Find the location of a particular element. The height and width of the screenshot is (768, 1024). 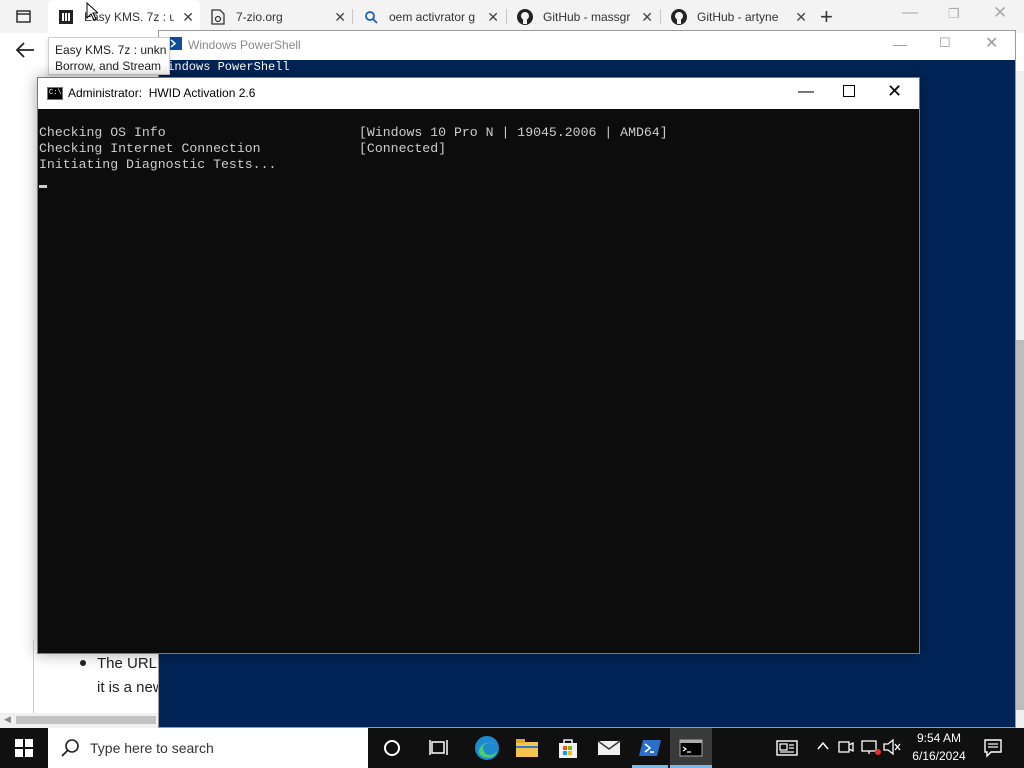

vertical-scroll-thumb is located at coordinates (1020, 525).